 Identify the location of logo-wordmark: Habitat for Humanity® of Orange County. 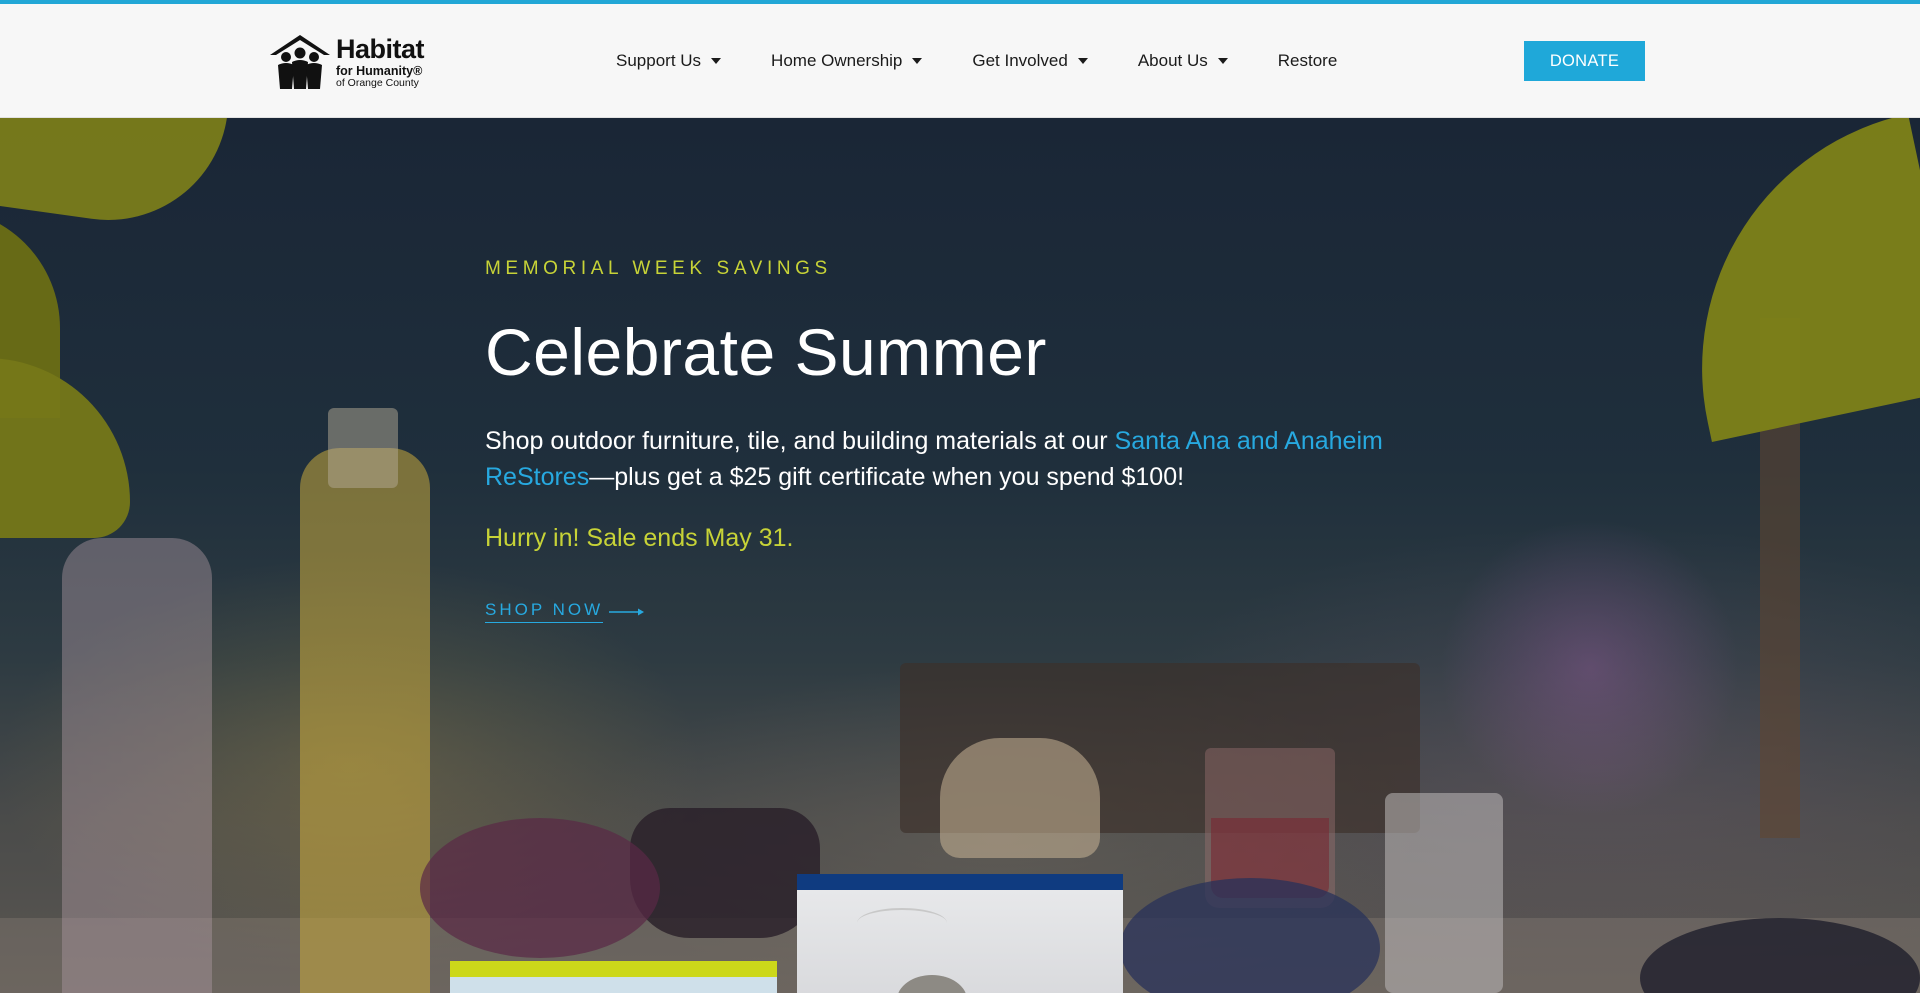
(380, 61).